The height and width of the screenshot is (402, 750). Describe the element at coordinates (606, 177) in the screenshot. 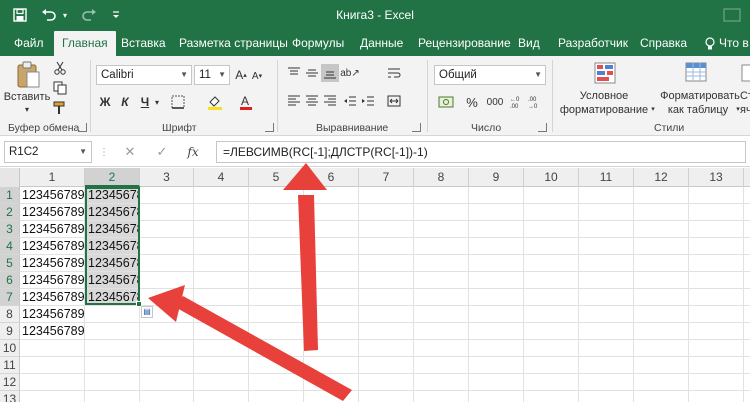

I see `column-header-11: 11` at that location.